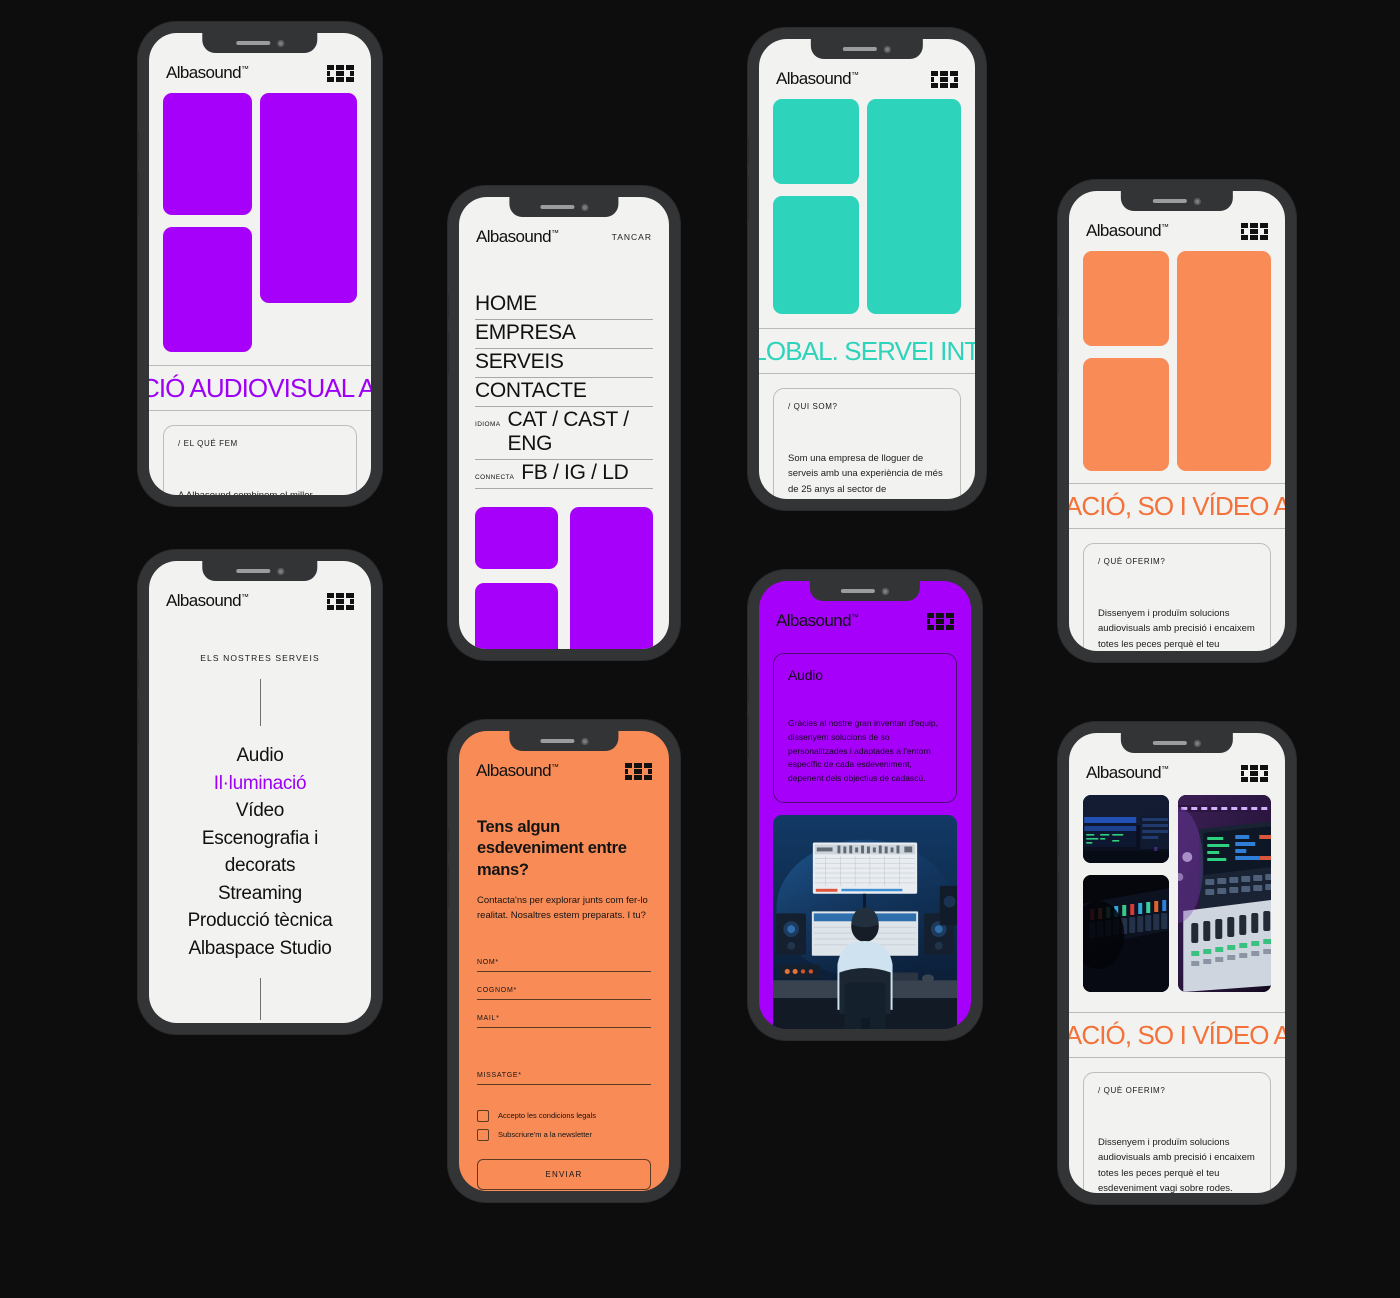 The width and height of the screenshot is (1400, 1298). Describe the element at coordinates (260, 921) in the screenshot. I see `service-item-produccio-tecnica: Producció tècnica` at that location.